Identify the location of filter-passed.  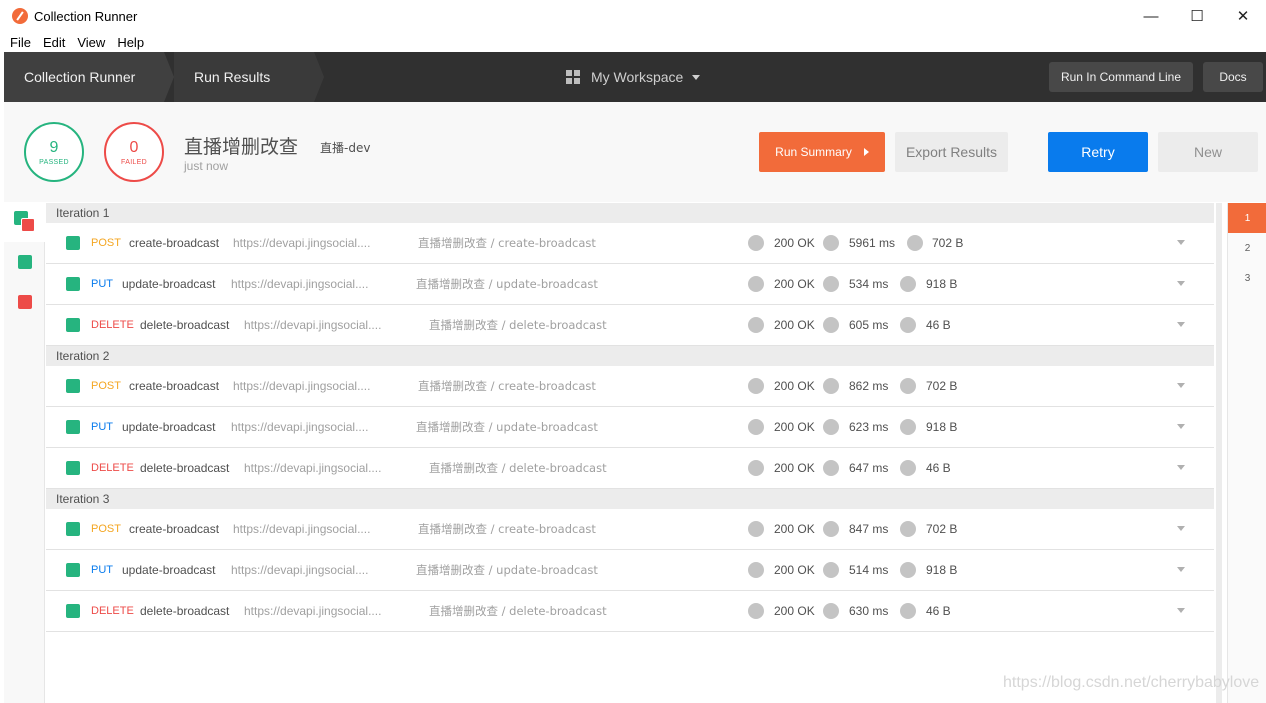
(24, 262).